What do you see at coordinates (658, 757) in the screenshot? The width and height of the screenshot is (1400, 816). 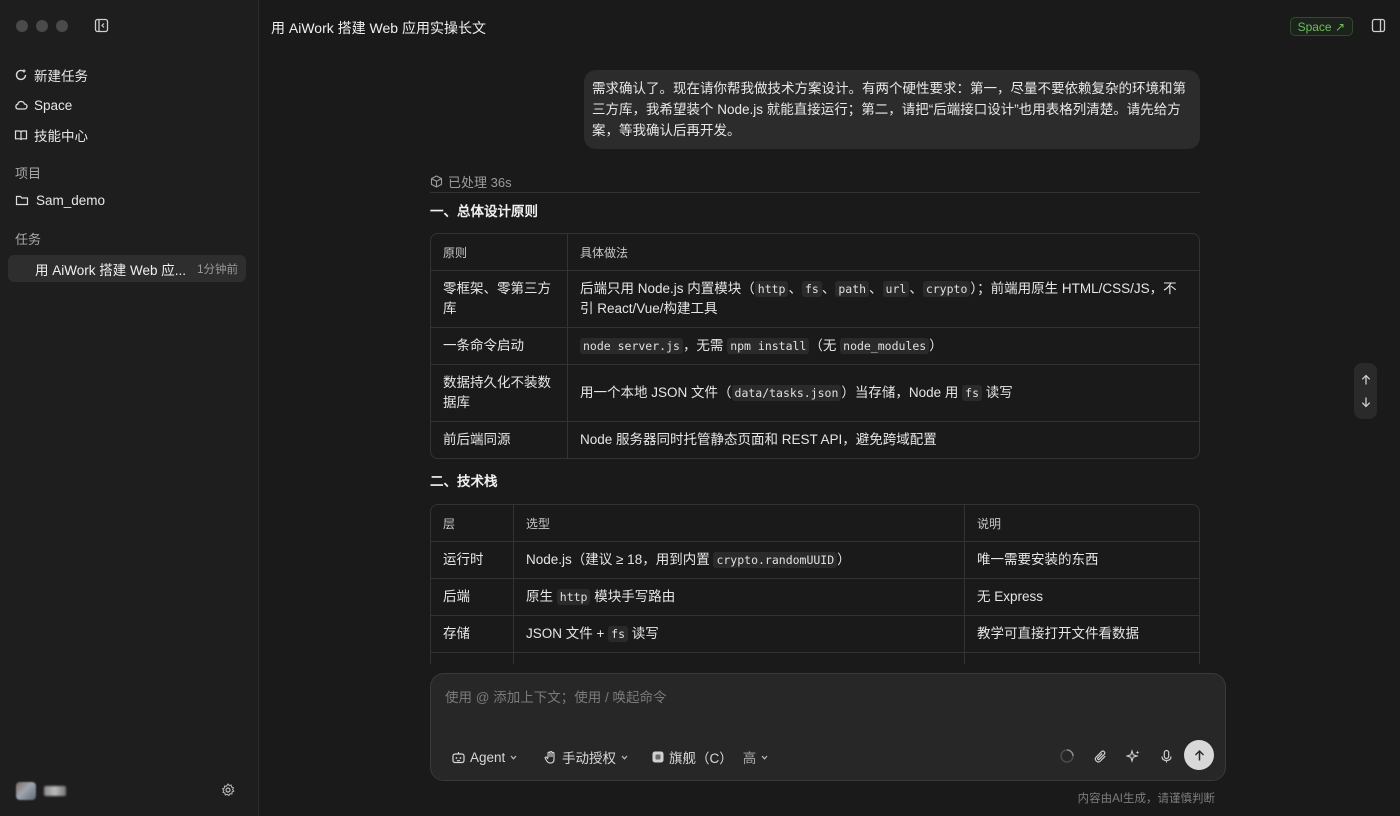 I see `model-icon` at bounding box center [658, 757].